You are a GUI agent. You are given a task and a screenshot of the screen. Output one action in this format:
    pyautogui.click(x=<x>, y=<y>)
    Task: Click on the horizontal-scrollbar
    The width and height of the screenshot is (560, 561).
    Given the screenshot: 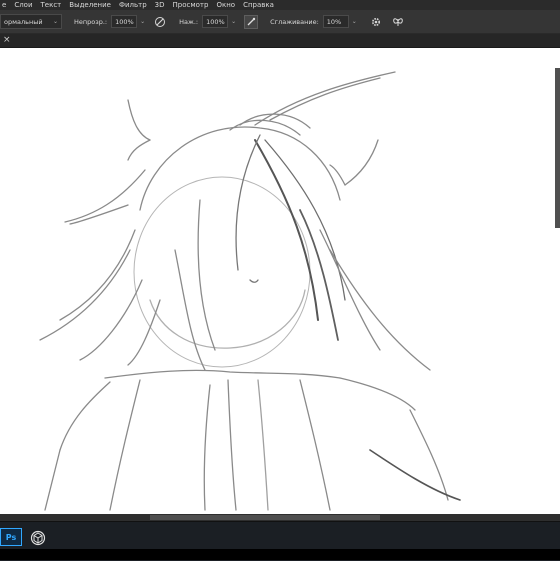 What is the action you would take?
    pyautogui.click(x=280, y=517)
    